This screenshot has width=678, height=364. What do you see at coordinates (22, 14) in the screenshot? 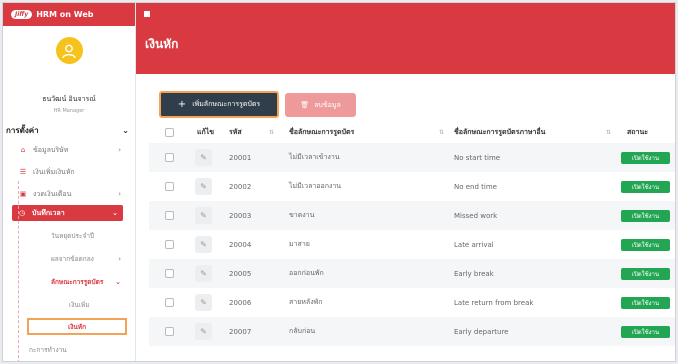
I see `app-logo: Jiffy` at bounding box center [22, 14].